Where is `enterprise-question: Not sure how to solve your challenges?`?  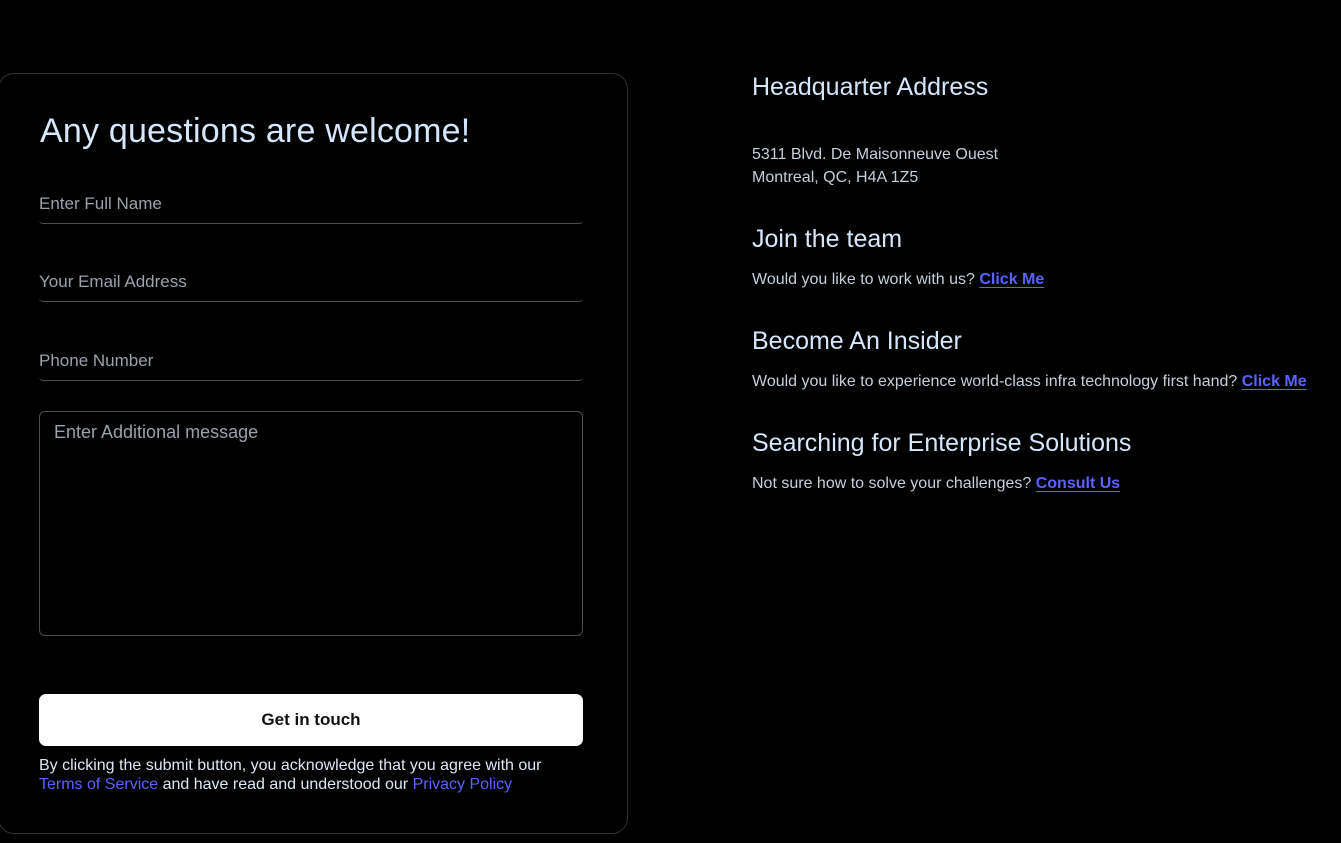 enterprise-question: Not sure how to solve your challenges? is located at coordinates (894, 483).